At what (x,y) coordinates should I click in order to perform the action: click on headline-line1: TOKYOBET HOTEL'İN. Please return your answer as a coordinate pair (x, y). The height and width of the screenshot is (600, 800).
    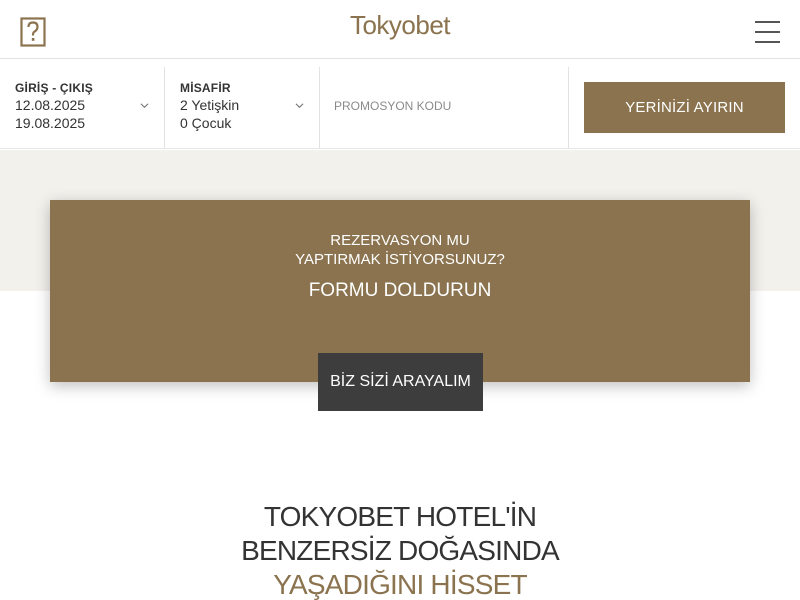
    Looking at the image, I should click on (400, 516).